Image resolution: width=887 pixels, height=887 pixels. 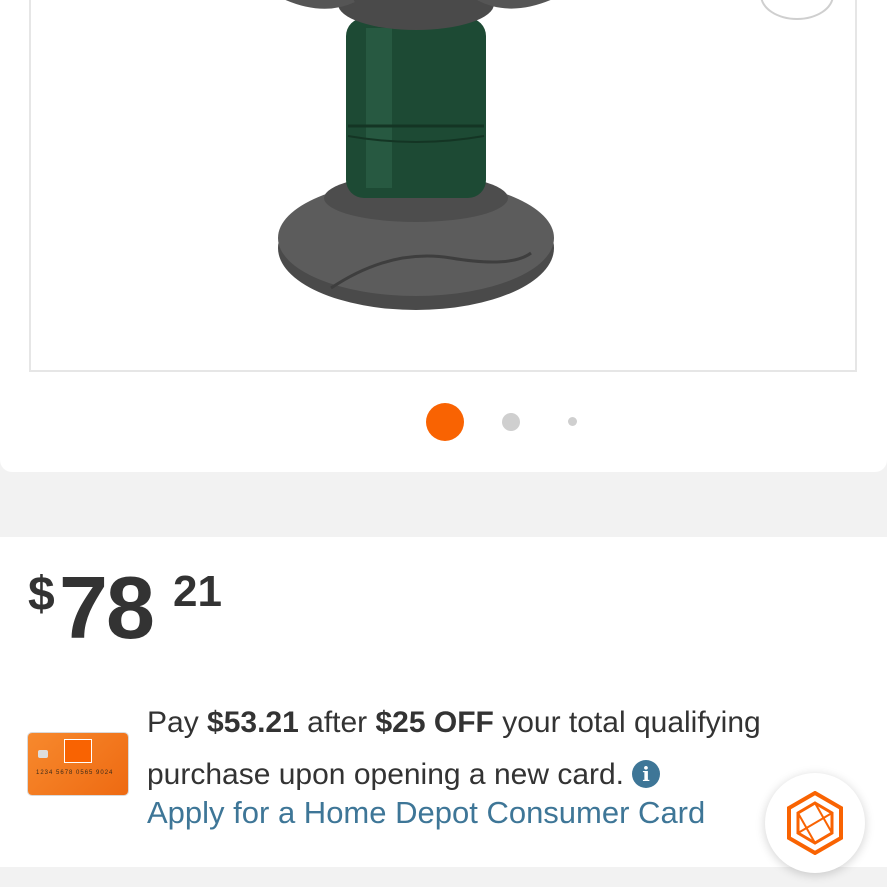 I want to click on offer-pay-prefix: Pay, so click(x=177, y=722).